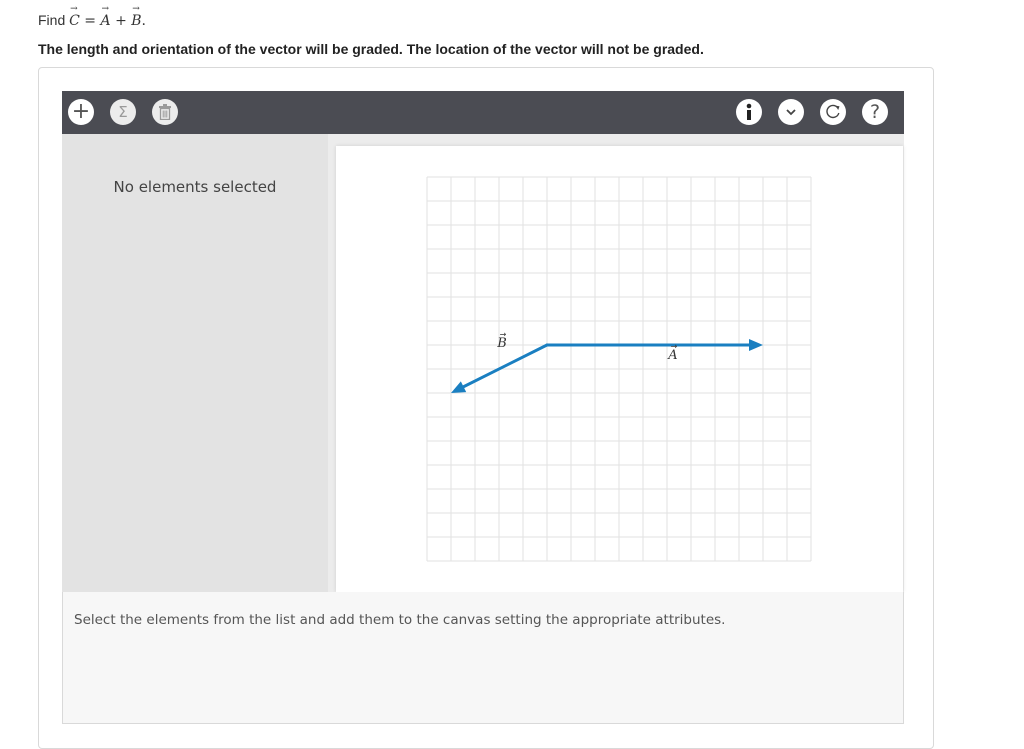  Describe the element at coordinates (483, 112) in the screenshot. I see `toolbar: + Σ ?` at that location.